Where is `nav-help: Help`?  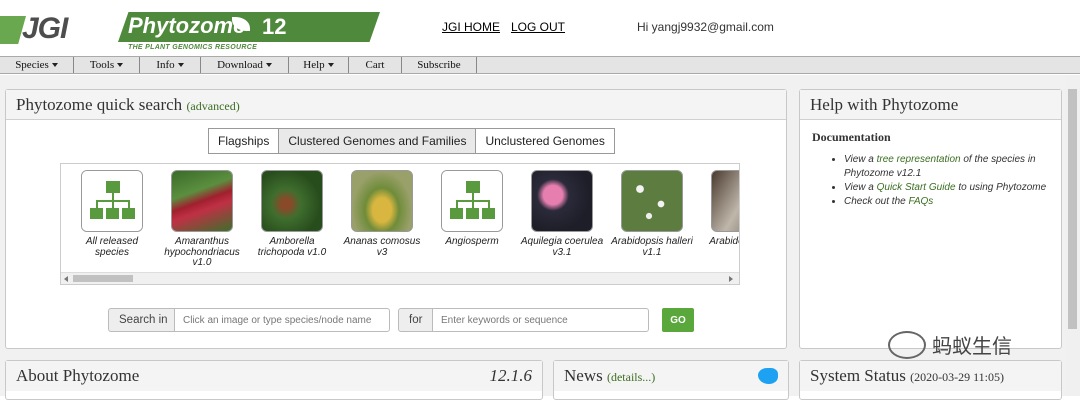 nav-help: Help is located at coordinates (319, 65).